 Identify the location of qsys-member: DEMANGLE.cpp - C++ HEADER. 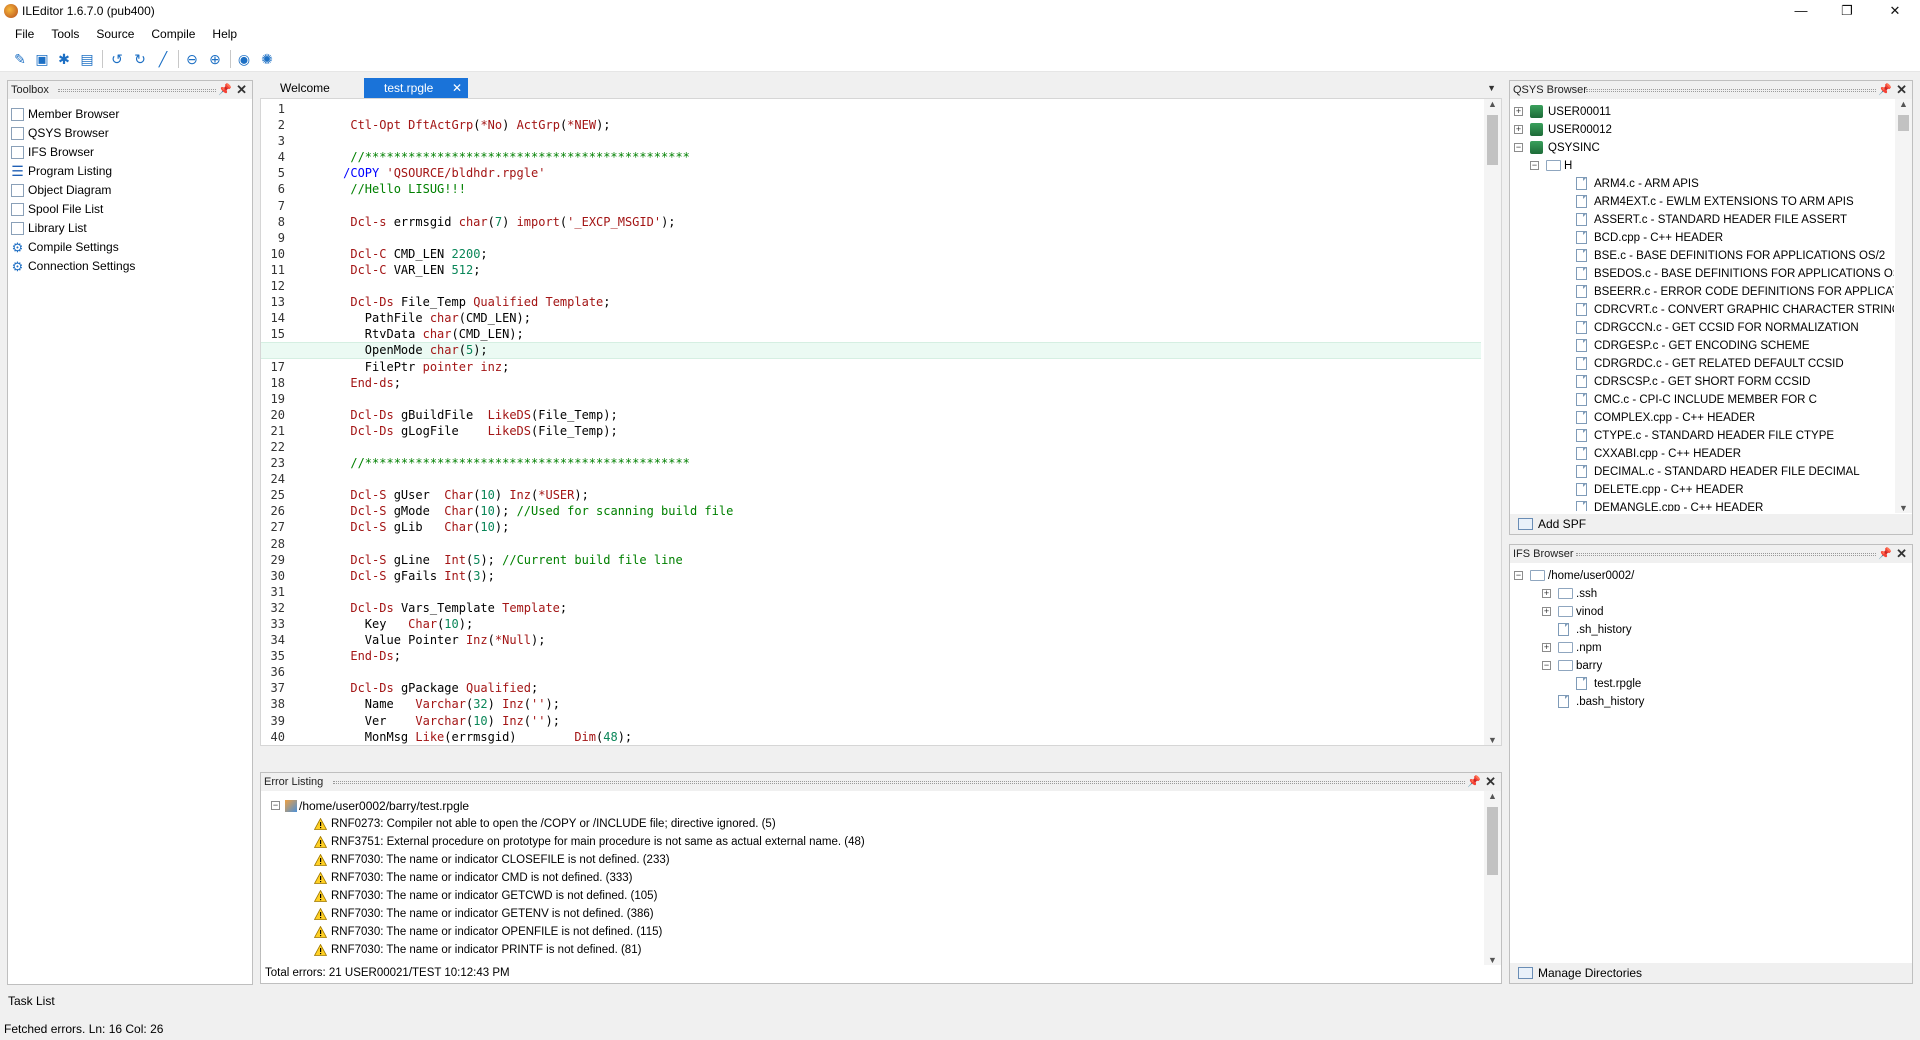
(1702, 505).